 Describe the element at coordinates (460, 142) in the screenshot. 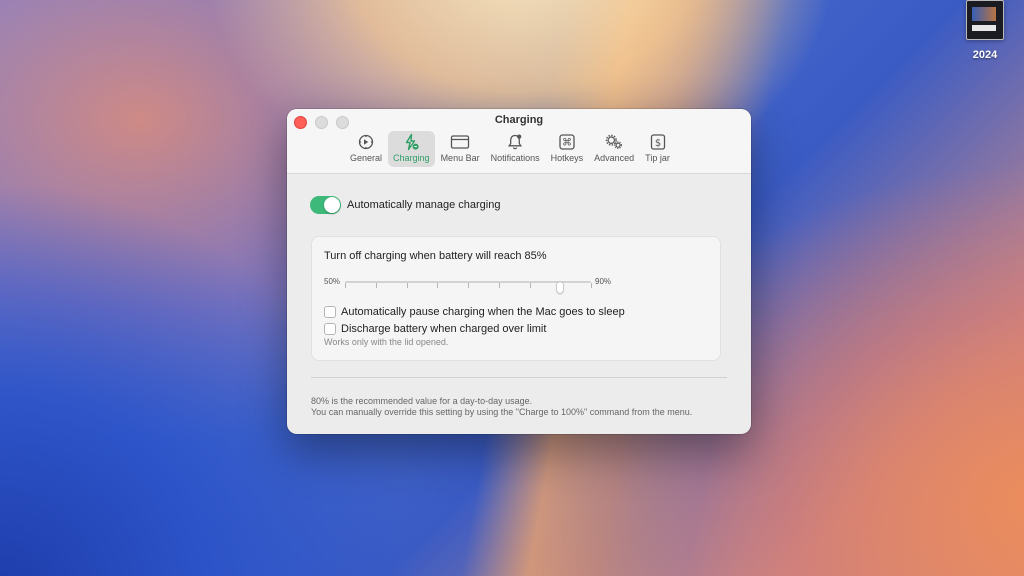

I see `window-icon` at that location.